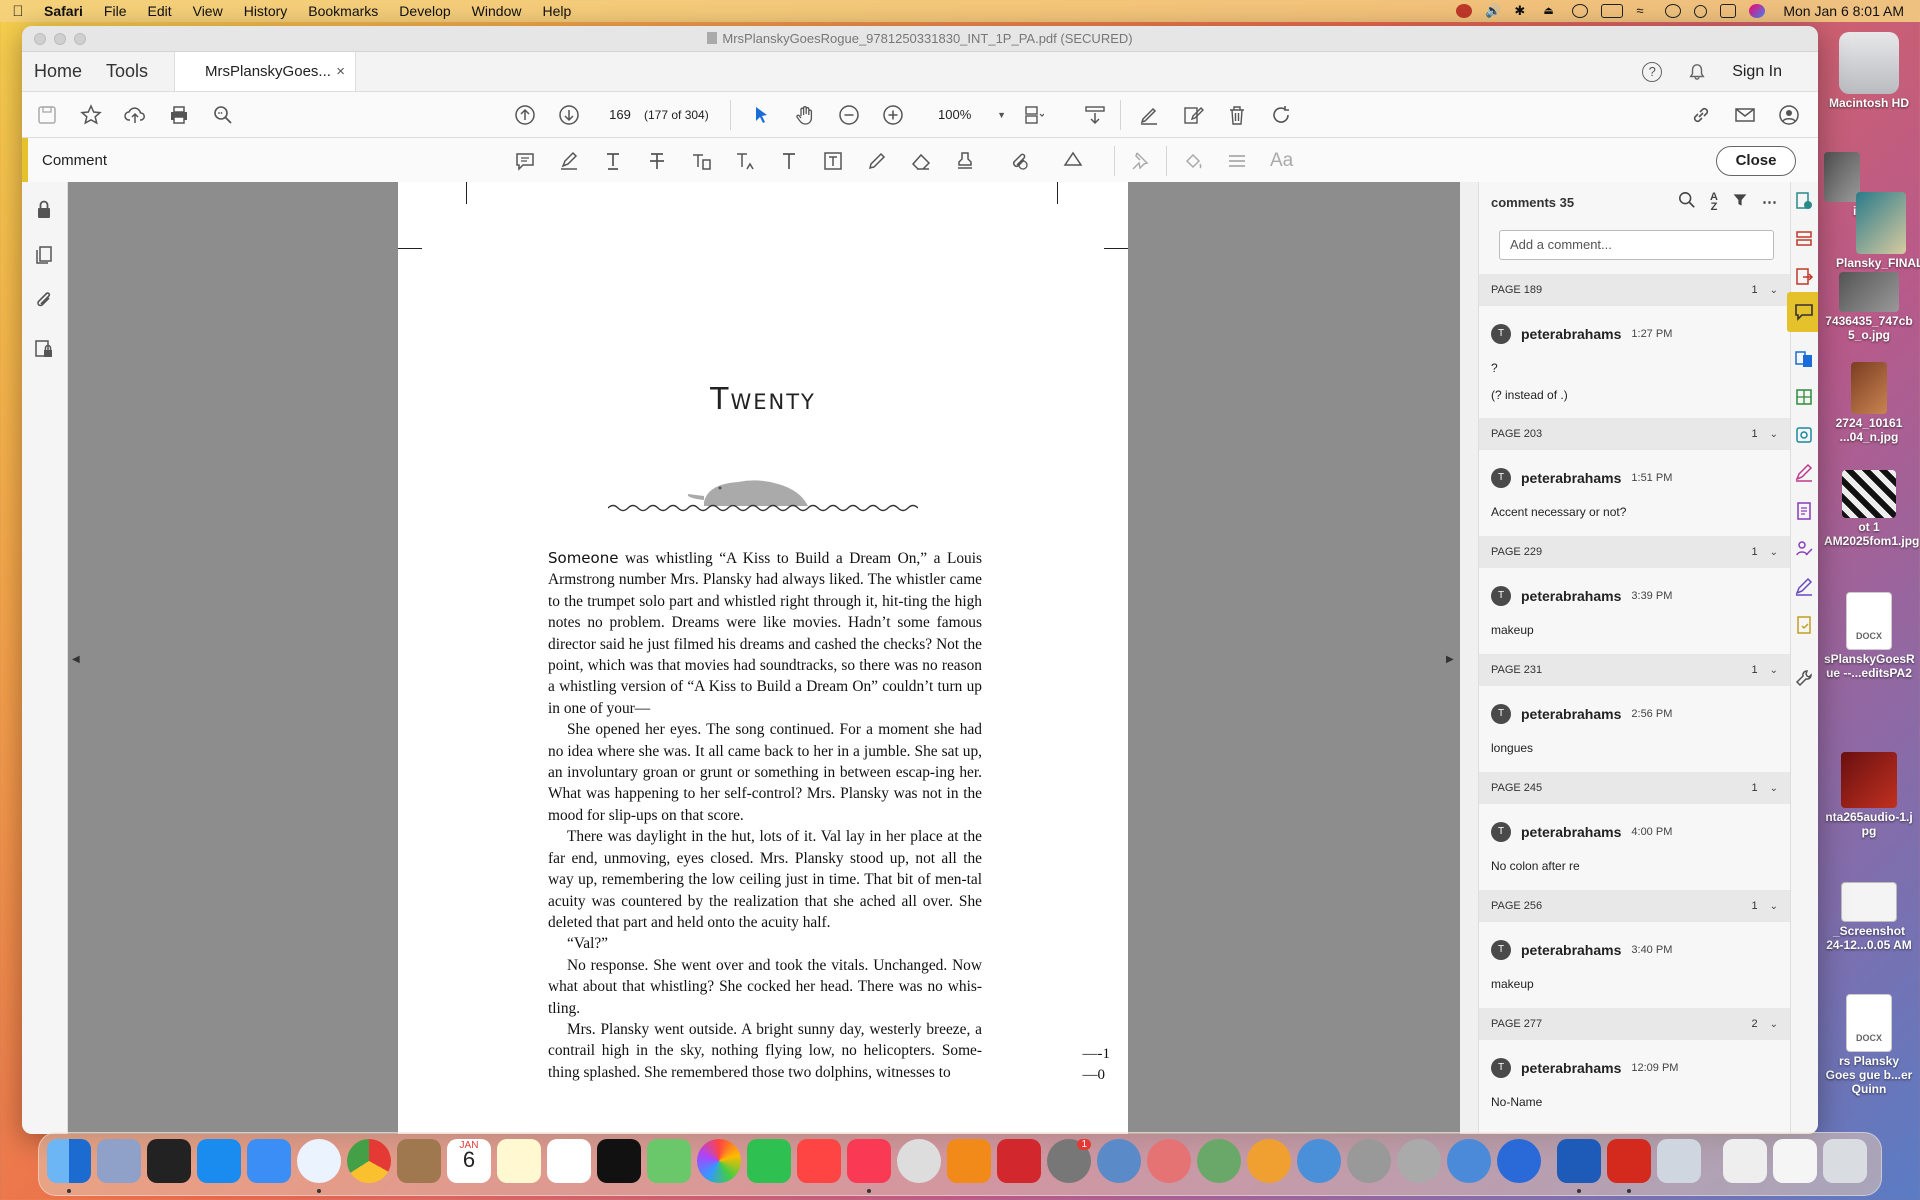 Image resolution: width=1920 pixels, height=1200 pixels. Describe the element at coordinates (1804, 397) in the screenshot. I see `compress-pdf-icon` at that location.